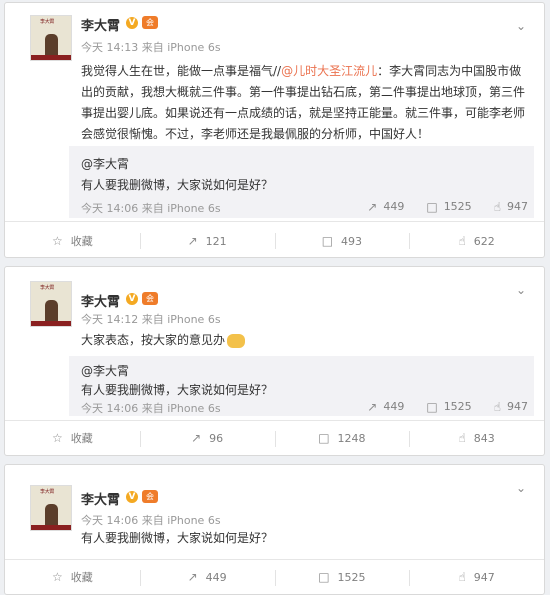 The width and height of the screenshot is (550, 595). What do you see at coordinates (177, 538) in the screenshot?
I see `post-text: 有人要我删微博，大家说如何是好？` at bounding box center [177, 538].